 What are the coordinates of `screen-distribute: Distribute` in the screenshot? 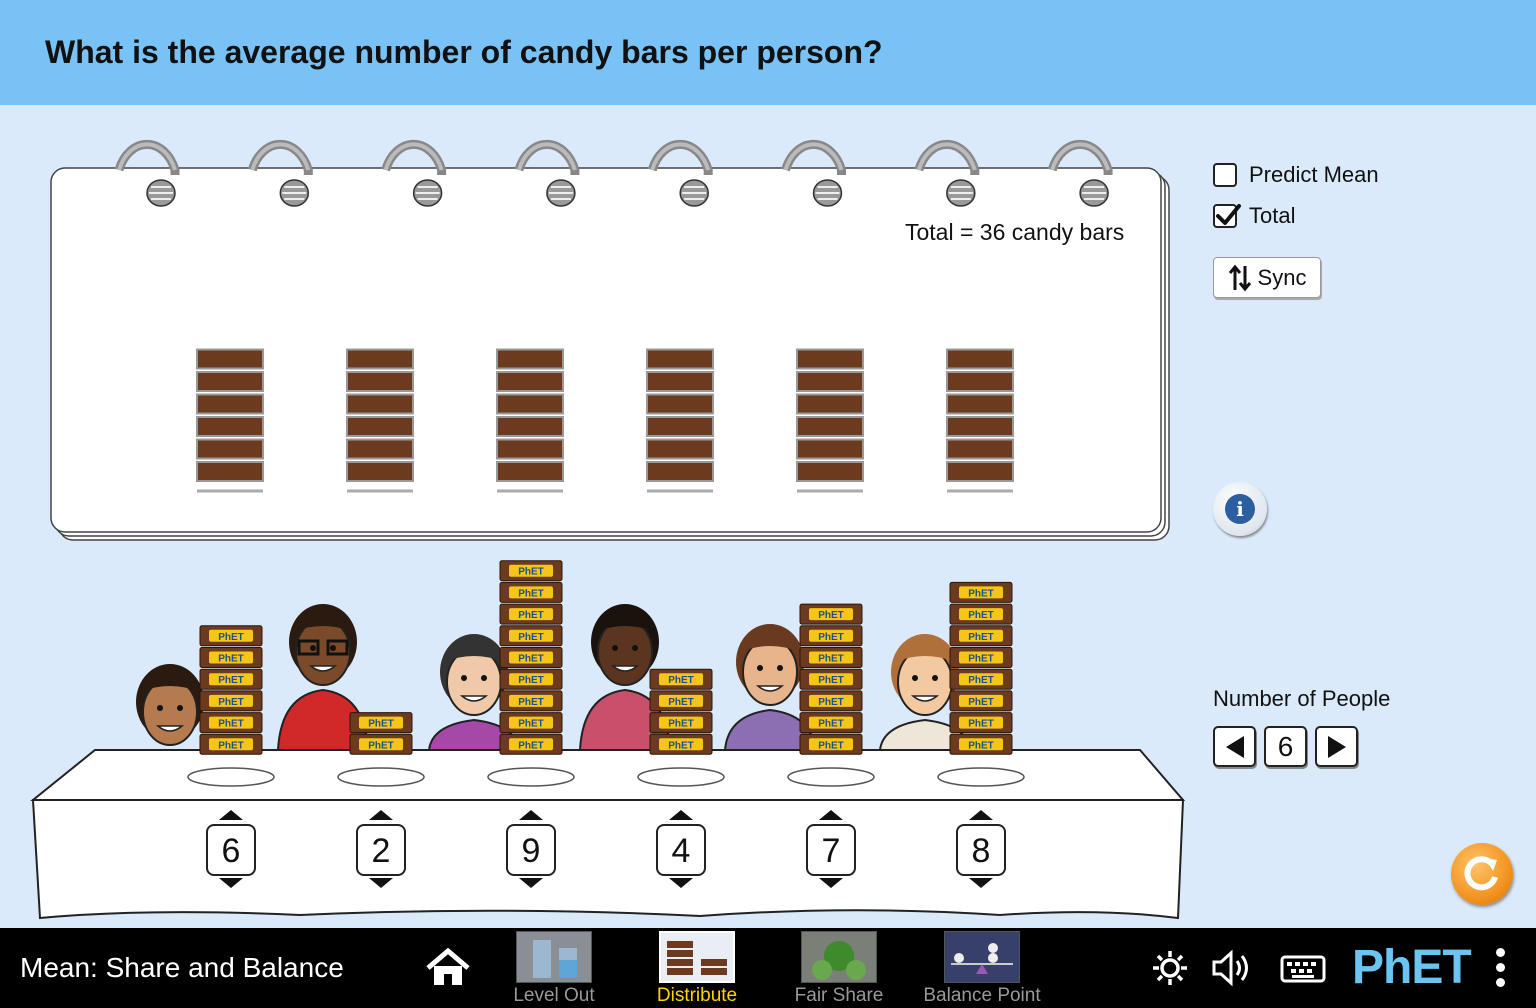 It's located at (697, 969).